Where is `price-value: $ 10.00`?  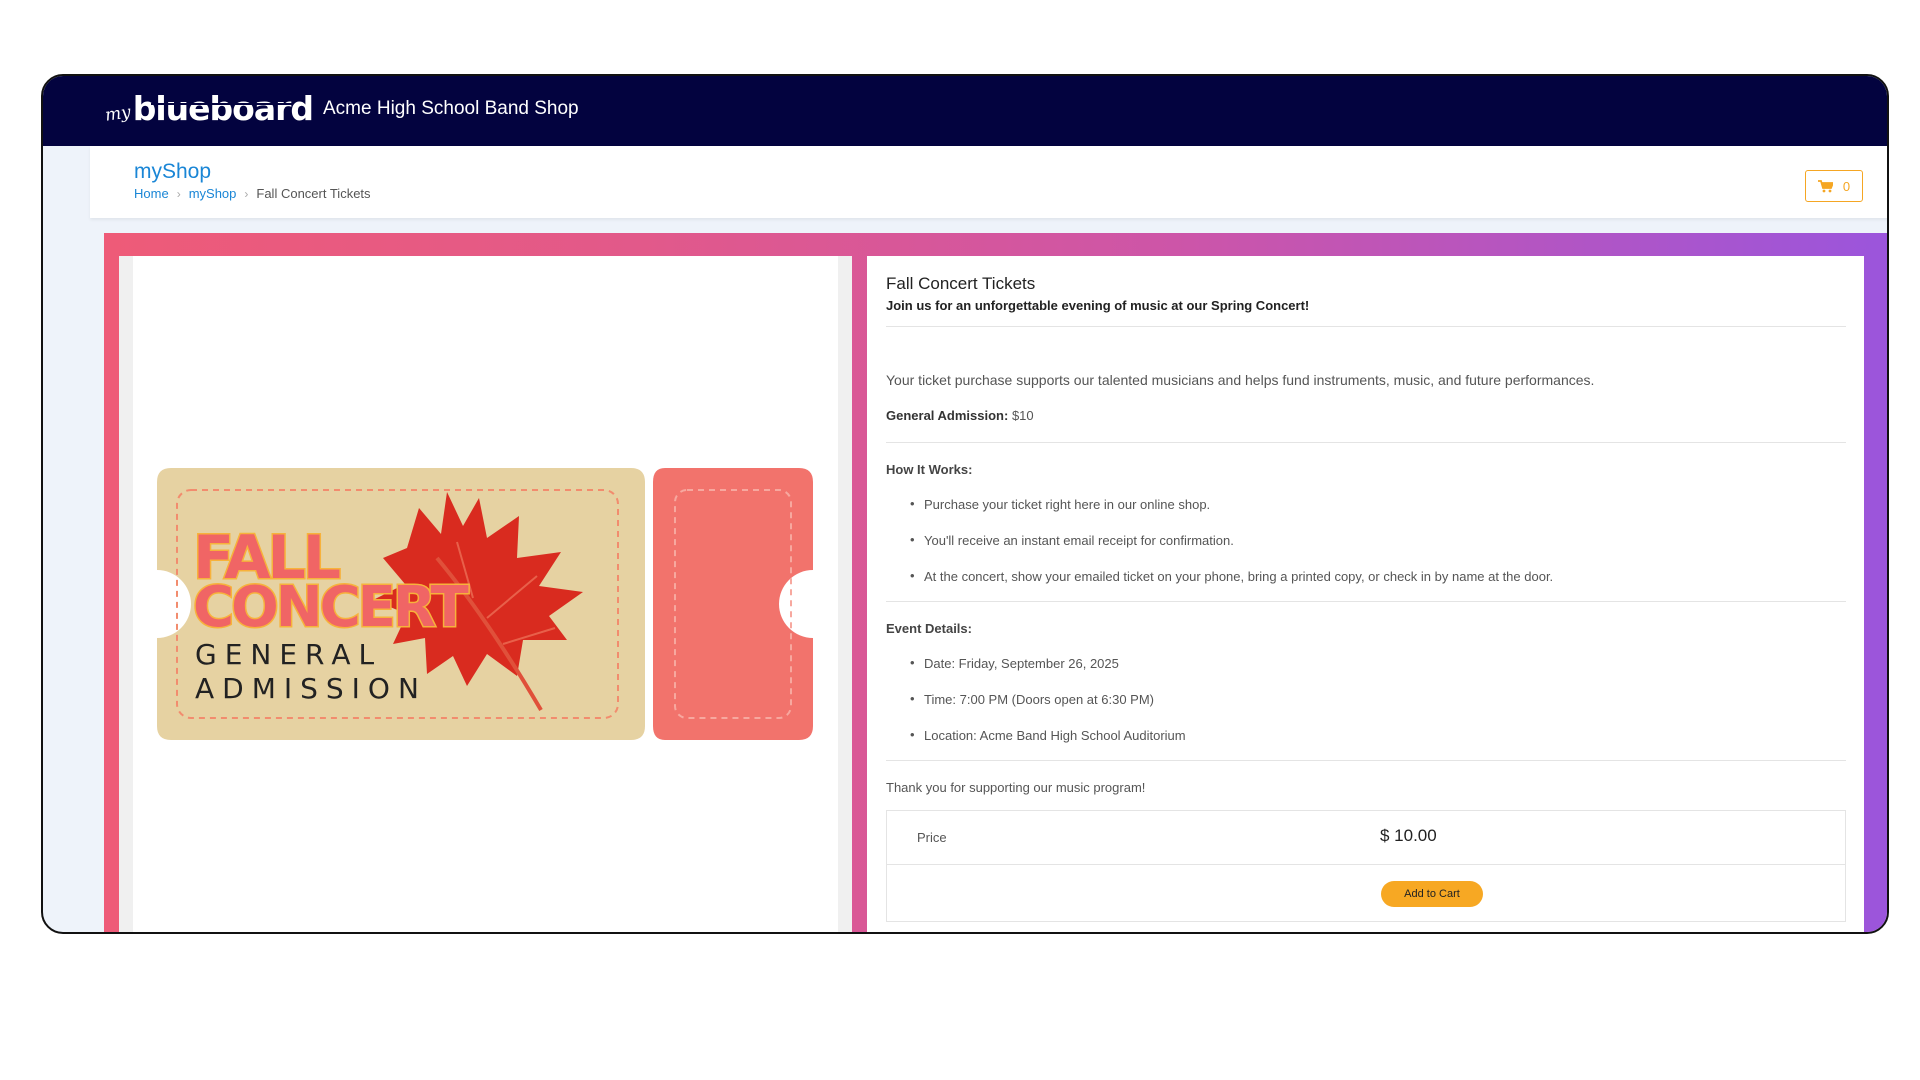
price-value: $ 10.00 is located at coordinates (1408, 835).